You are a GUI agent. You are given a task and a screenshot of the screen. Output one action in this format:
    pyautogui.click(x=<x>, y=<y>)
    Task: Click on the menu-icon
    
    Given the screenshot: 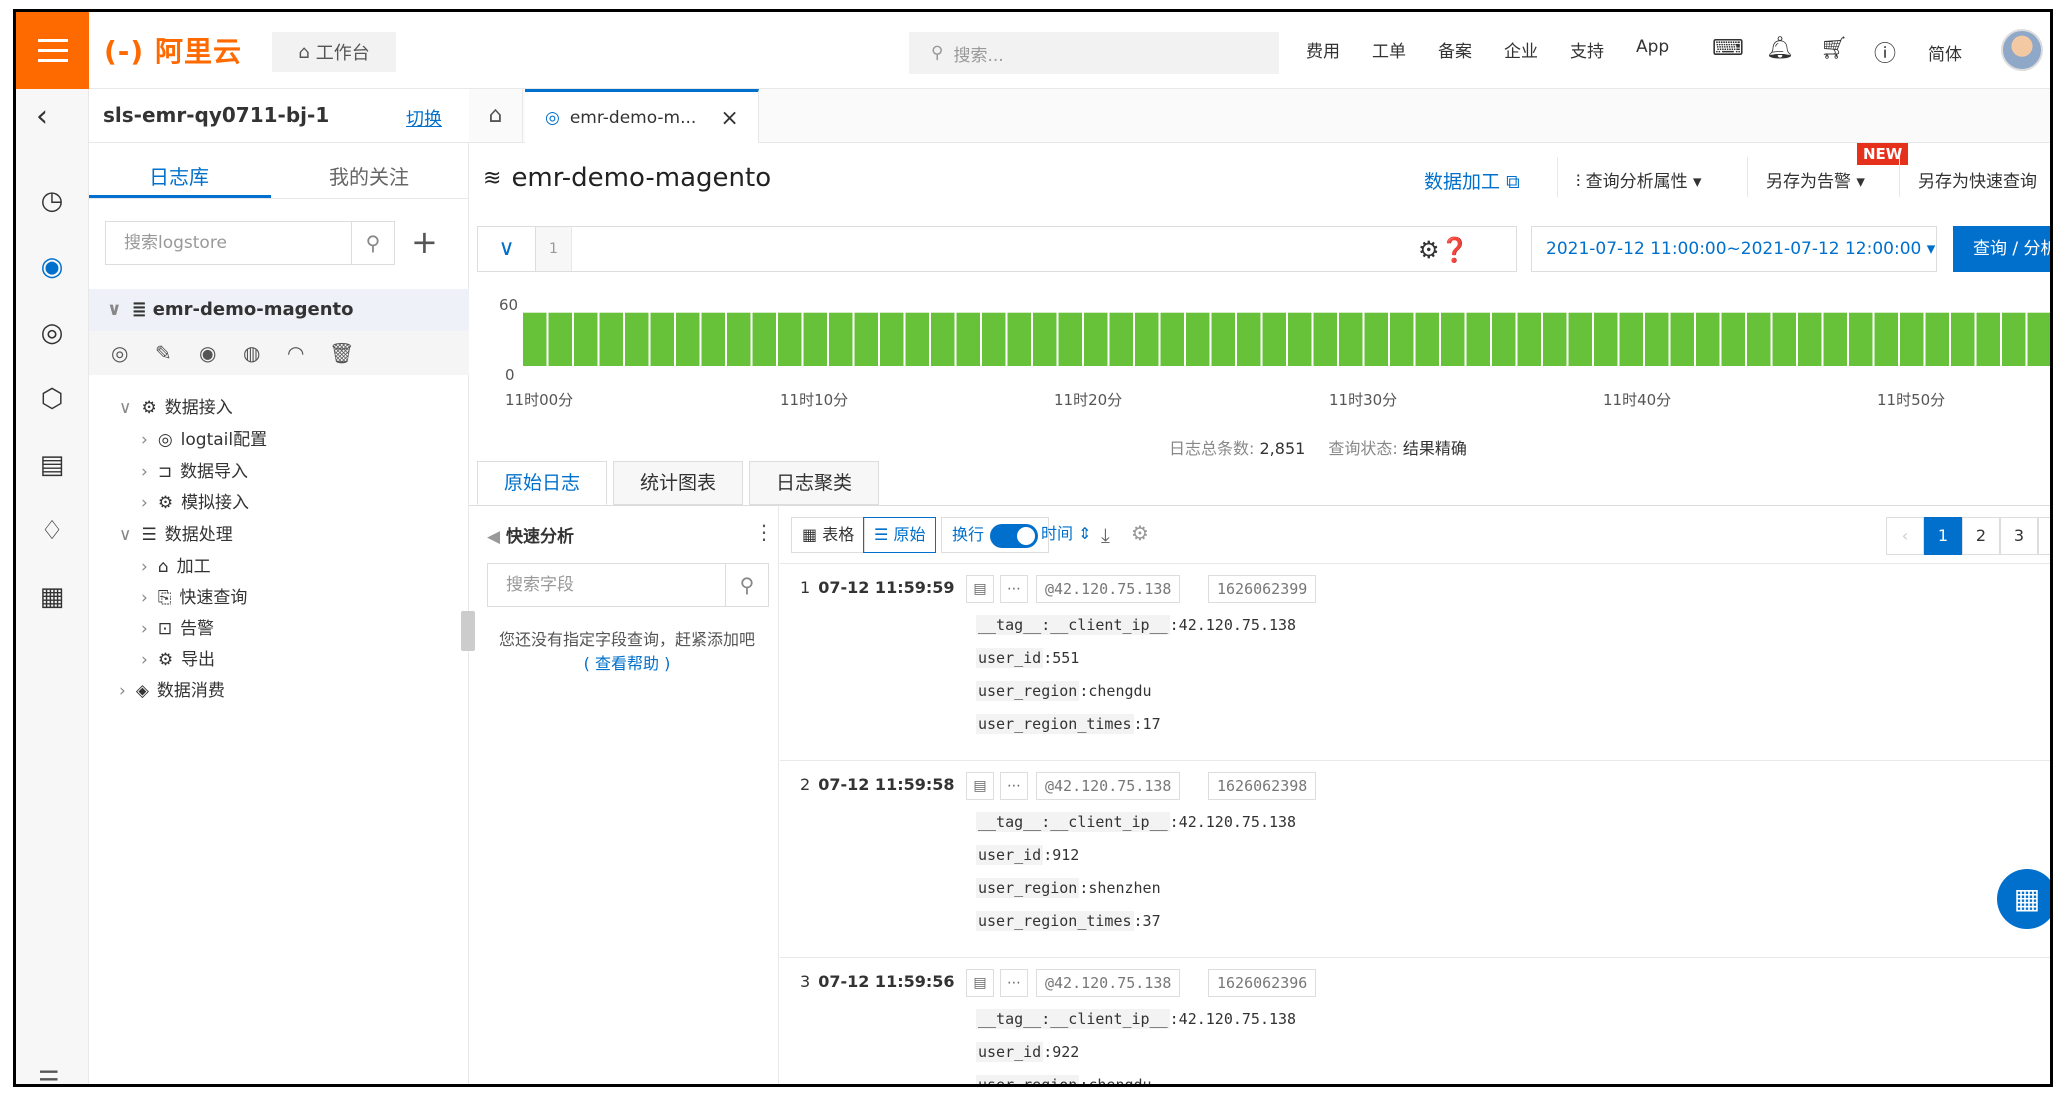 What is the action you would take?
    pyautogui.click(x=52, y=50)
    